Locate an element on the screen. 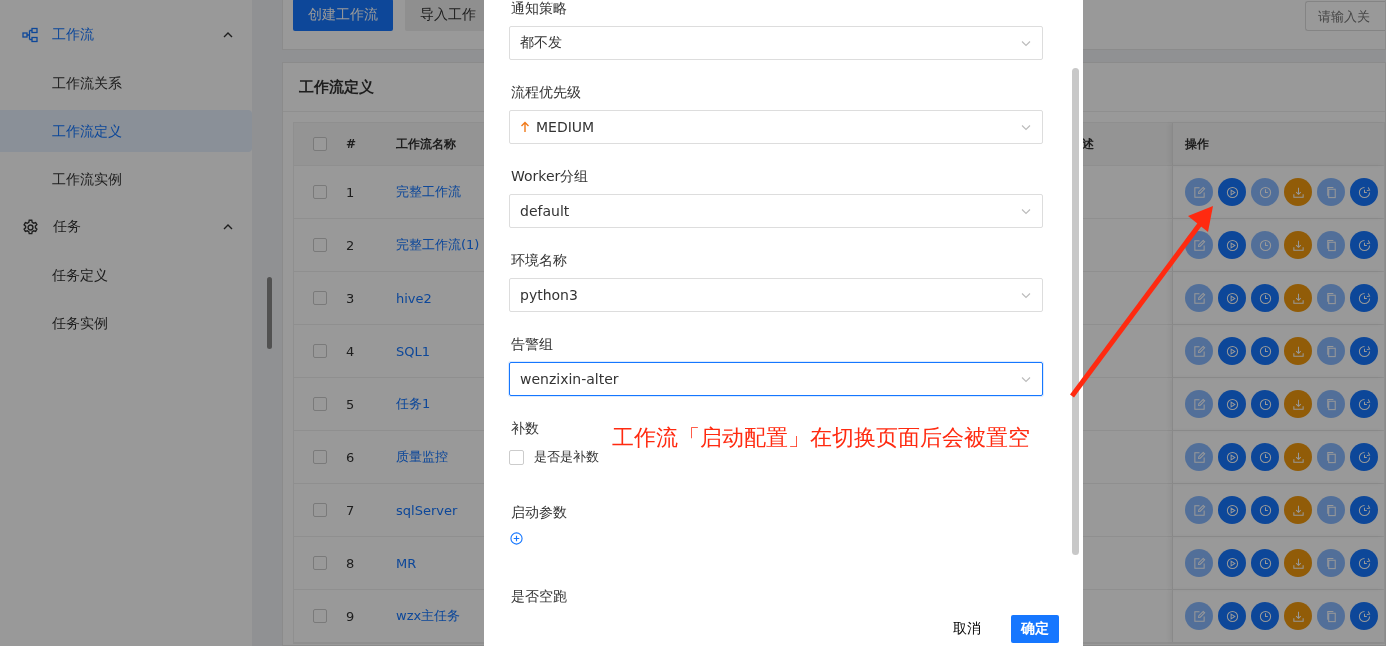 This screenshot has width=1386, height=646. field-label: 是否空跑 is located at coordinates (539, 597).